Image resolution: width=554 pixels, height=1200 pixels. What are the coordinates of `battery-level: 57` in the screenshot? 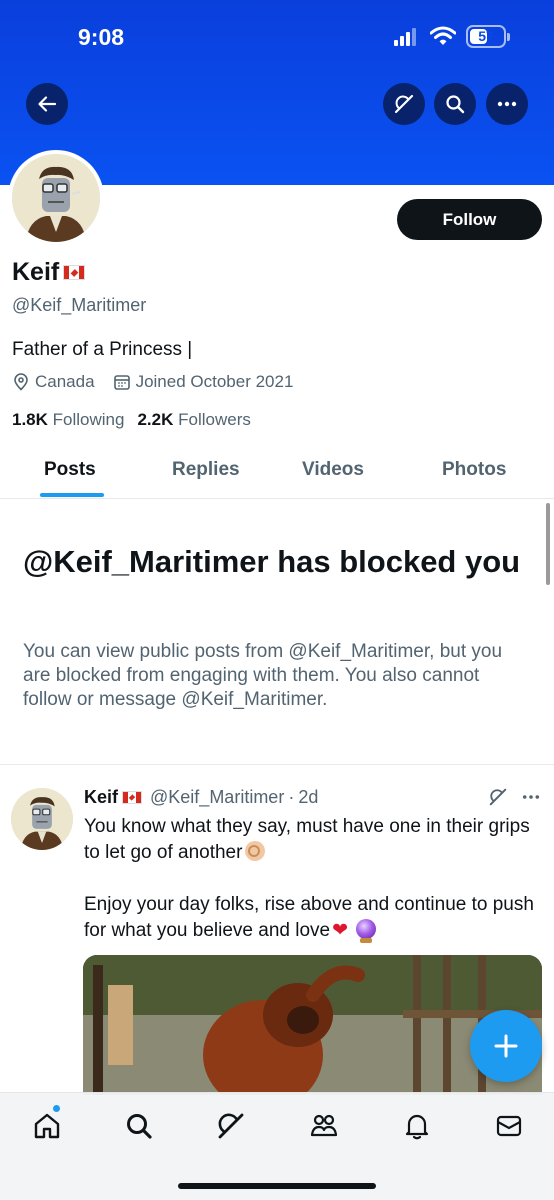 It's located at (486, 36).